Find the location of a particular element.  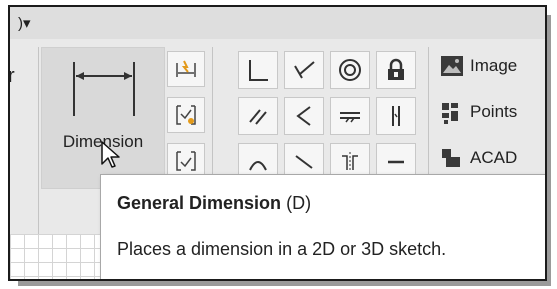

tool-horizontal is located at coordinates (350, 116).